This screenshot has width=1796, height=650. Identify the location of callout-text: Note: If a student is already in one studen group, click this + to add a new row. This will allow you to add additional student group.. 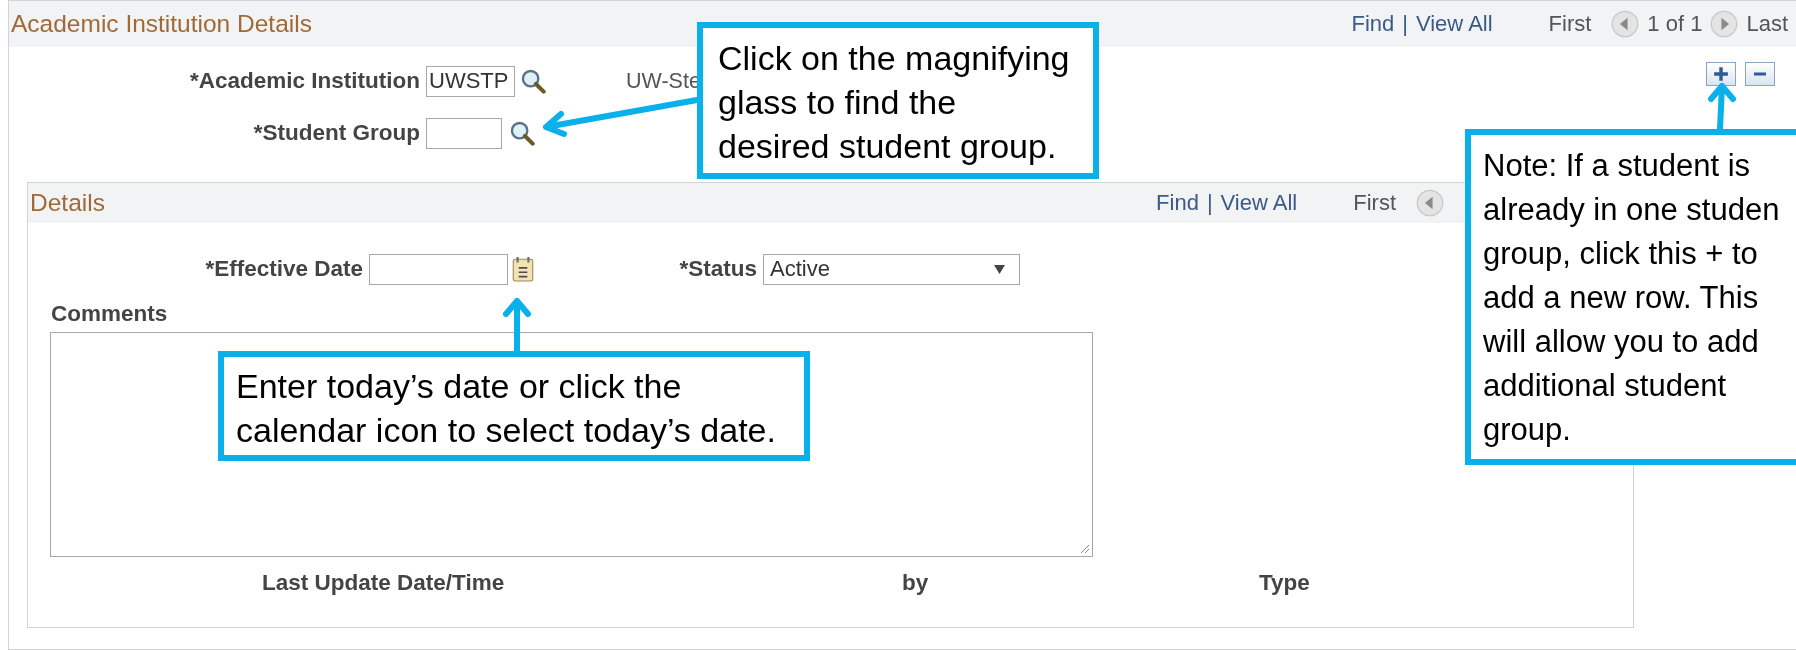
(1632, 298).